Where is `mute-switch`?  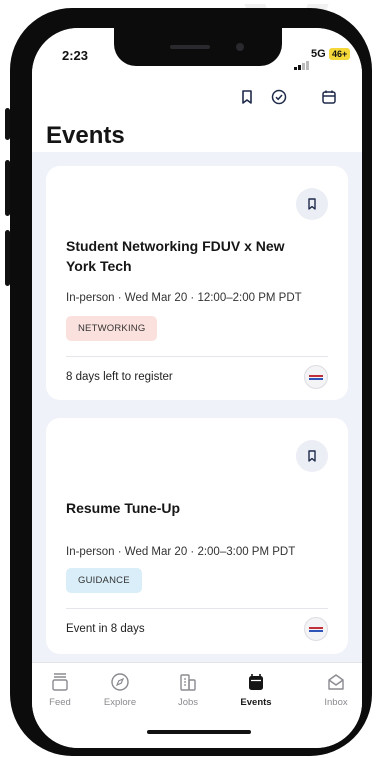
mute-switch is located at coordinates (7, 124).